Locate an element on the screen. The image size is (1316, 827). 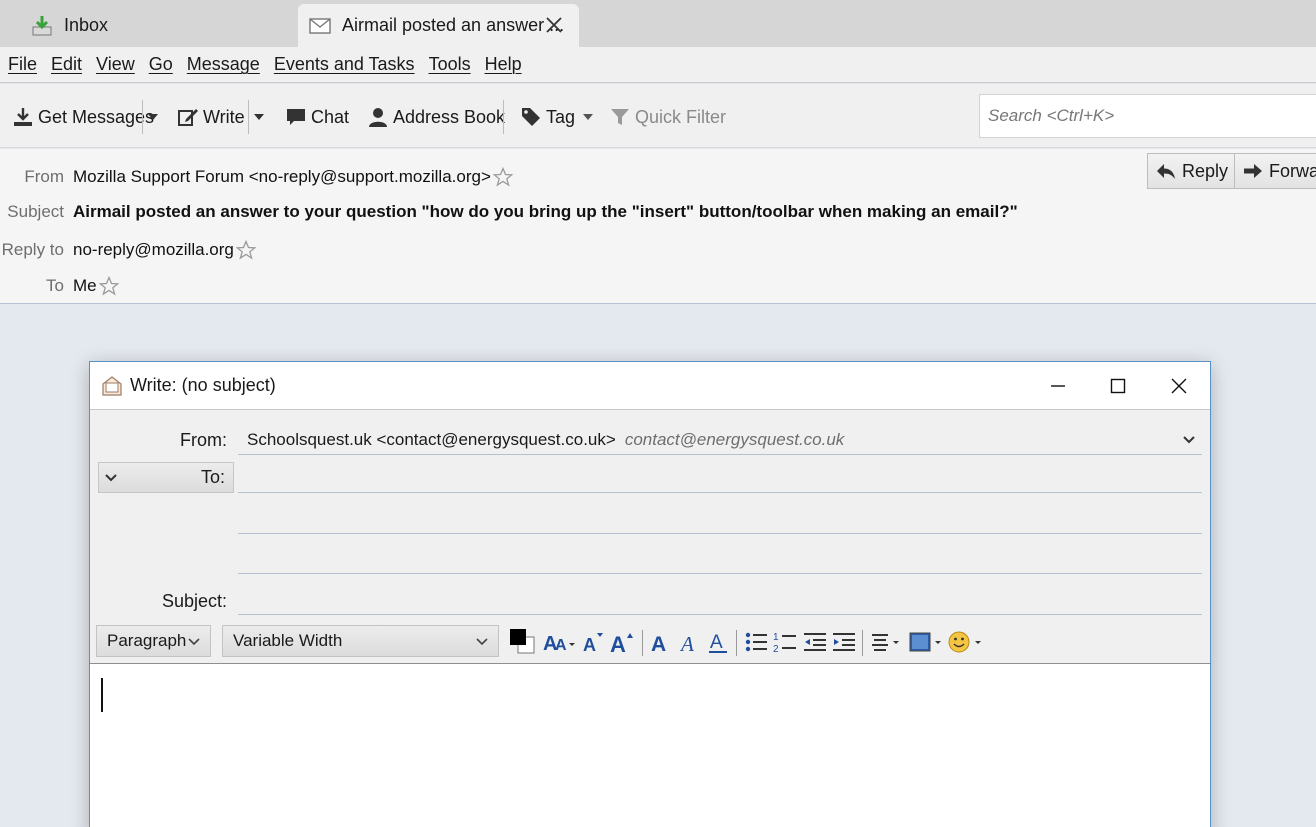
smaller-text-button: A is located at coordinates (594, 642).